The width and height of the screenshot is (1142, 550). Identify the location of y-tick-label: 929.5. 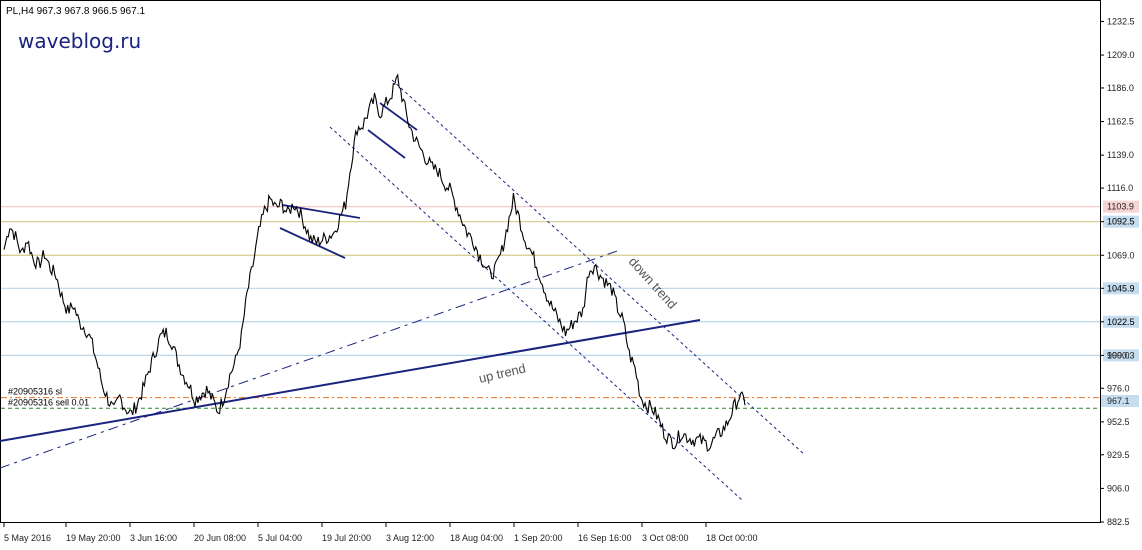
(1118, 455).